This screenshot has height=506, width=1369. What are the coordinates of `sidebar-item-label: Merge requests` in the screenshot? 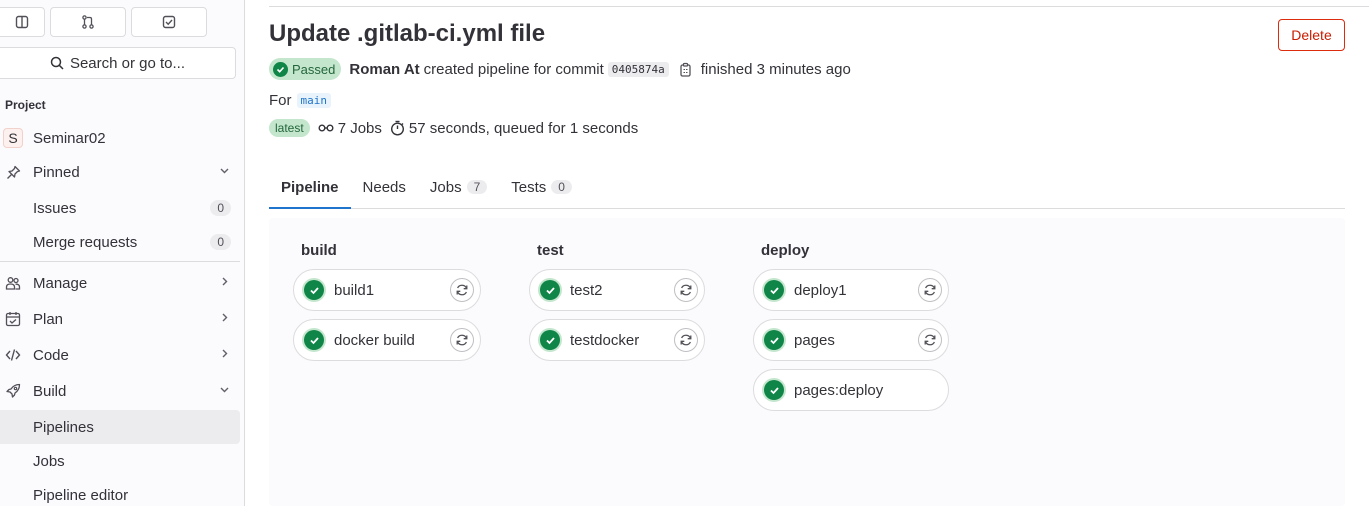 It's located at (85, 242).